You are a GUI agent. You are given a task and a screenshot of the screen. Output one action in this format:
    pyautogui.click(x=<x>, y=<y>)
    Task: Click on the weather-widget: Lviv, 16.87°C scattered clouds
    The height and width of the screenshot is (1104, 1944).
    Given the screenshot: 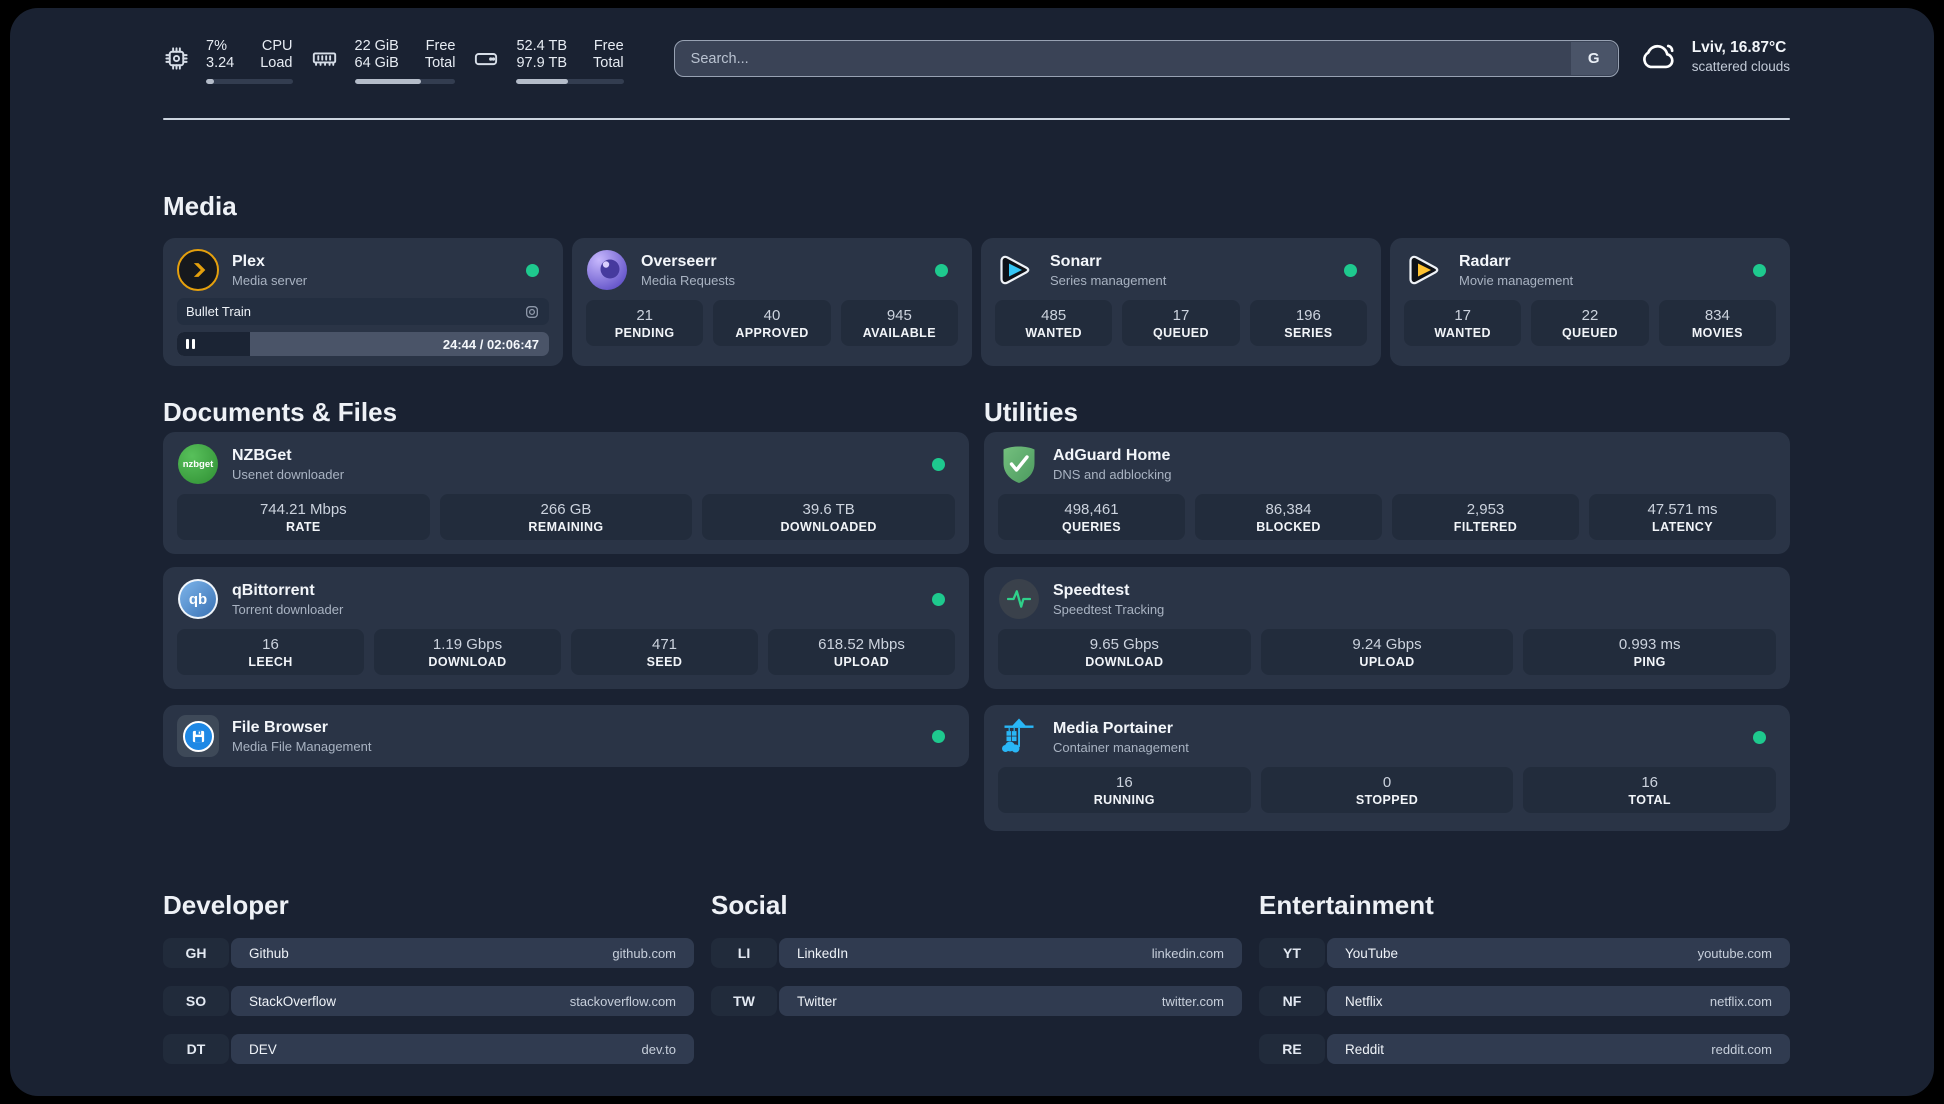 What is the action you would take?
    pyautogui.click(x=1714, y=56)
    